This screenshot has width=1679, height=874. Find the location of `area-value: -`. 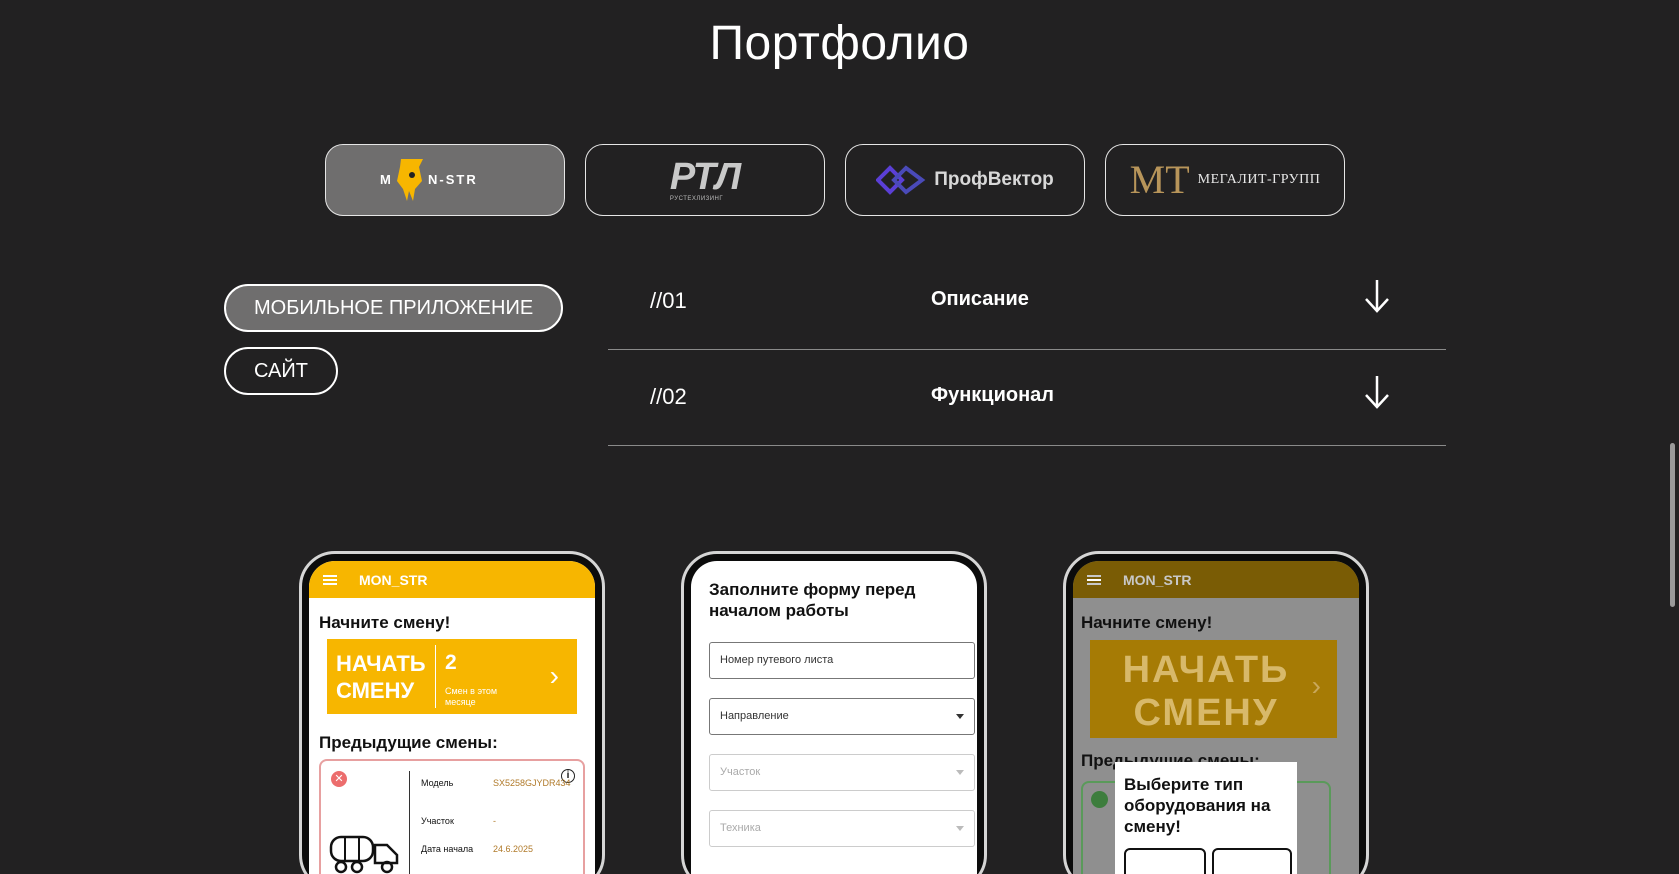

area-value: - is located at coordinates (494, 821).